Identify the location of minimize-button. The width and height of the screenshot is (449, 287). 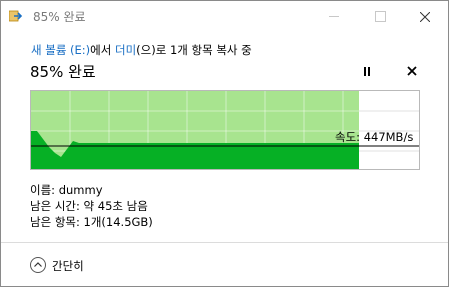
(334, 16).